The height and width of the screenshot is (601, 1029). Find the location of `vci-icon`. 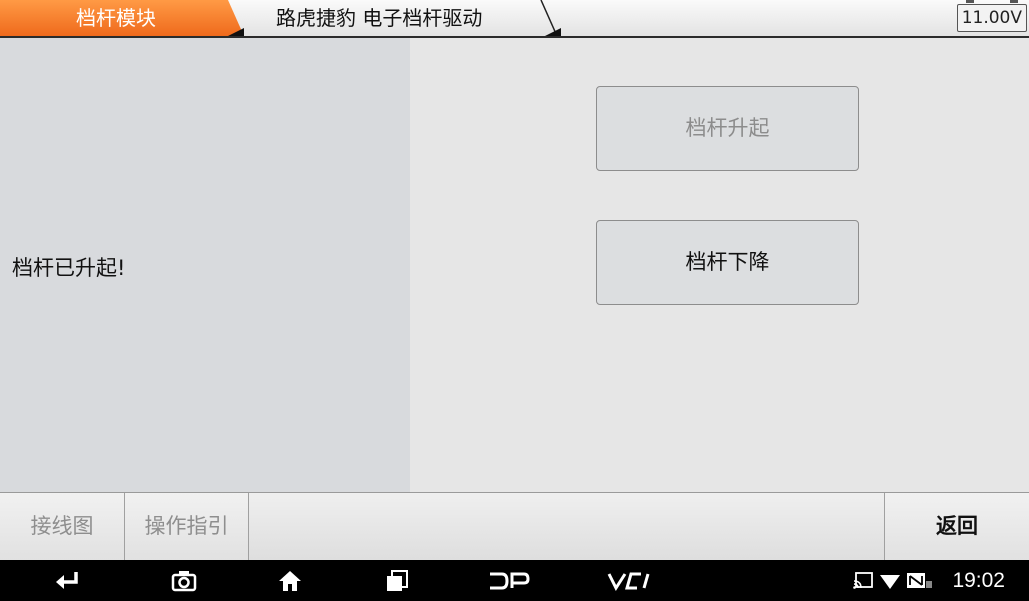

vci-icon is located at coordinates (630, 580).